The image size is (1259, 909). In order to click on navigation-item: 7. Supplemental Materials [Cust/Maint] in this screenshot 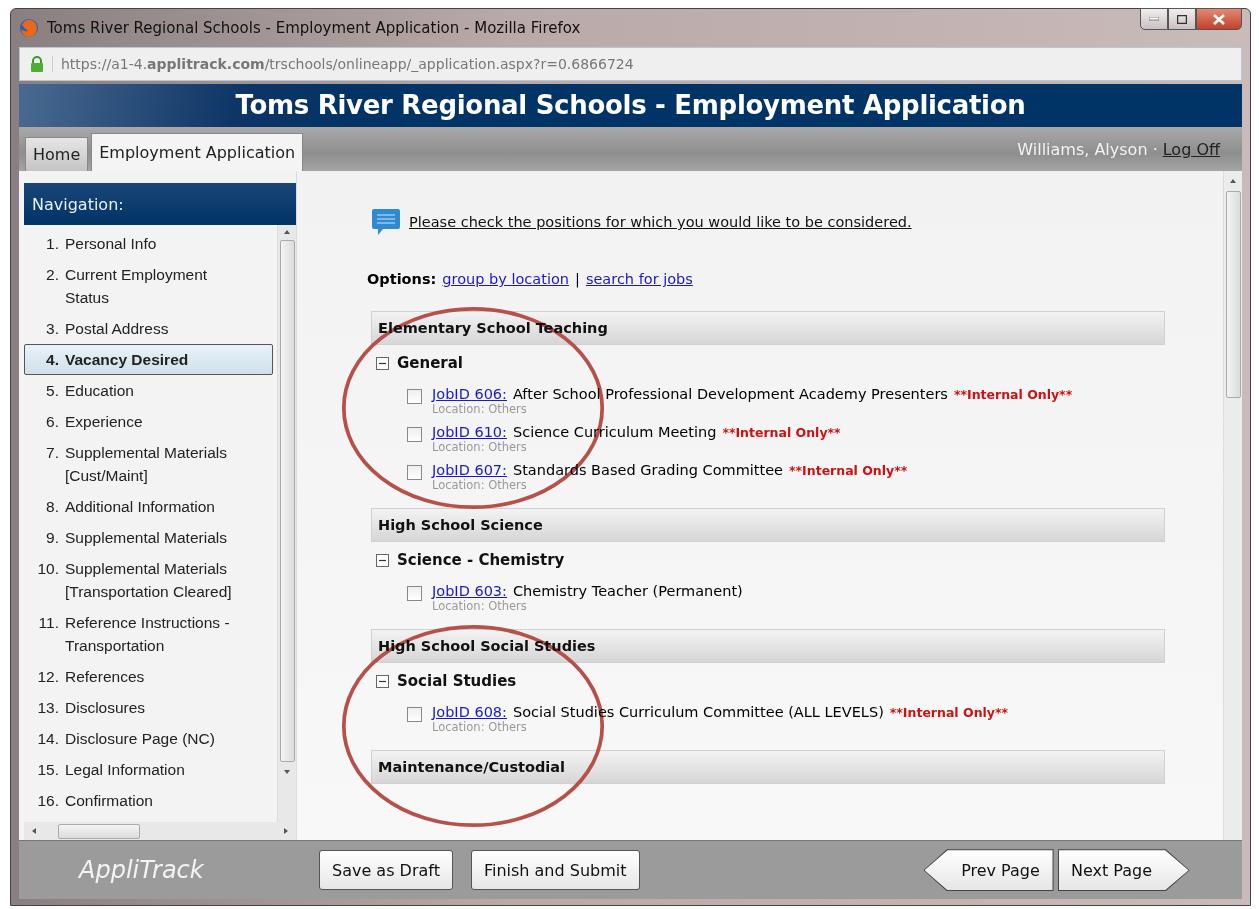, I will do `click(148, 464)`.